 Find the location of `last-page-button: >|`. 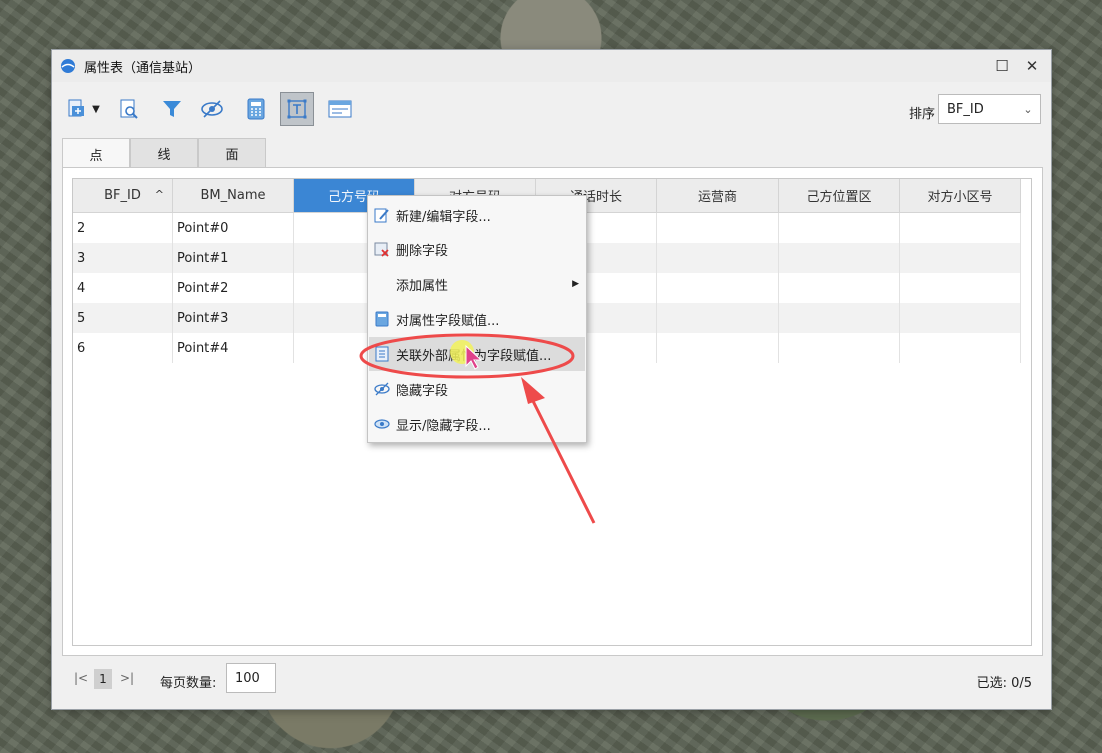

last-page-button: >| is located at coordinates (127, 678).